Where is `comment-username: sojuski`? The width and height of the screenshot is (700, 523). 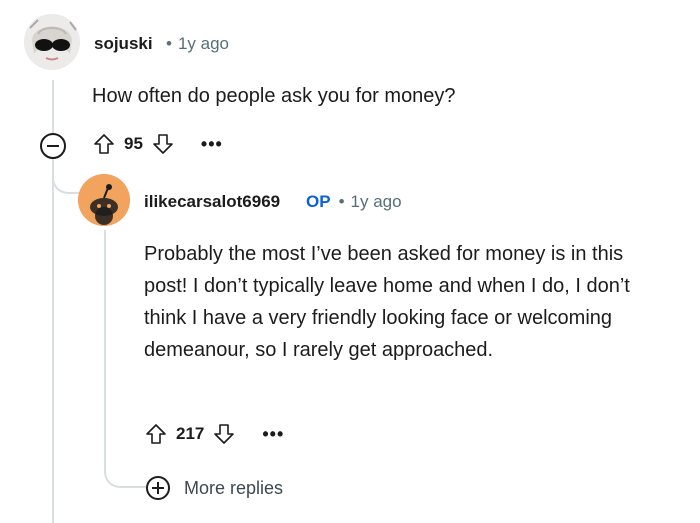
comment-username: sojuski is located at coordinates (123, 44).